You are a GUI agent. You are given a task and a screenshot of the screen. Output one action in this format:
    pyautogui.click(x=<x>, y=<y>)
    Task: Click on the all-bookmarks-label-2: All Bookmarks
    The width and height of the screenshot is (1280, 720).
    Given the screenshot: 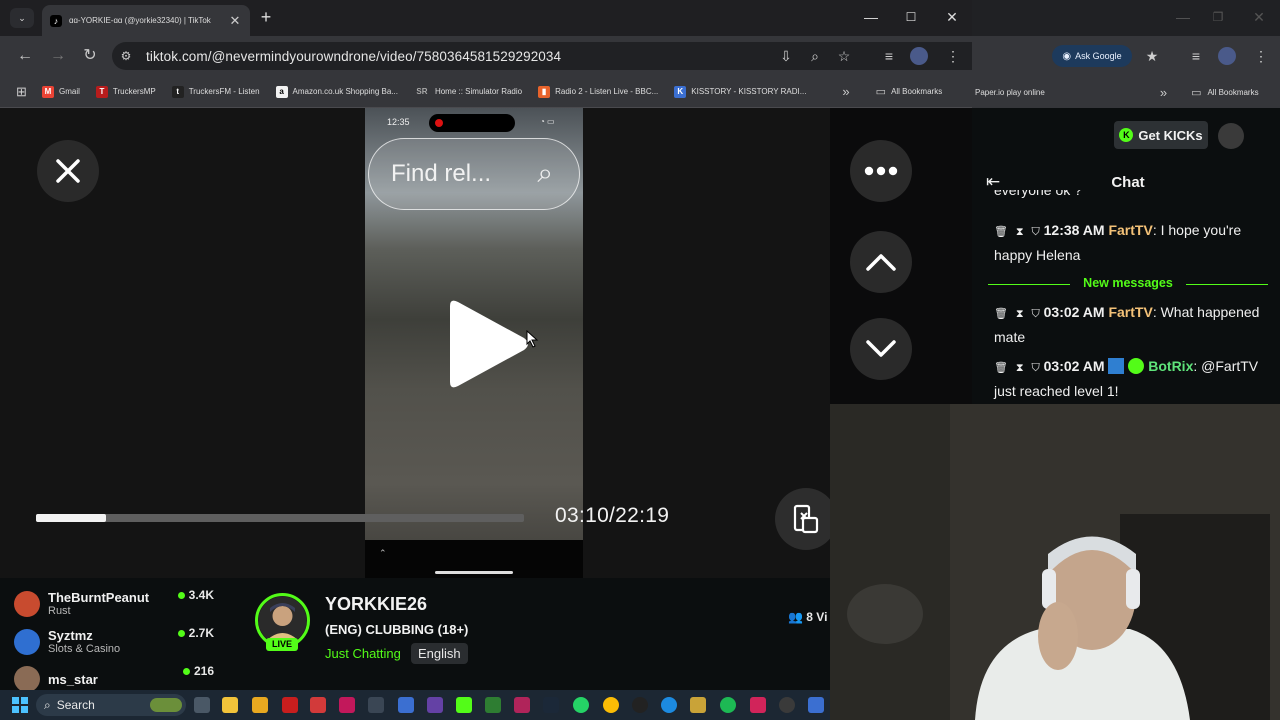 What is the action you would take?
    pyautogui.click(x=1232, y=92)
    